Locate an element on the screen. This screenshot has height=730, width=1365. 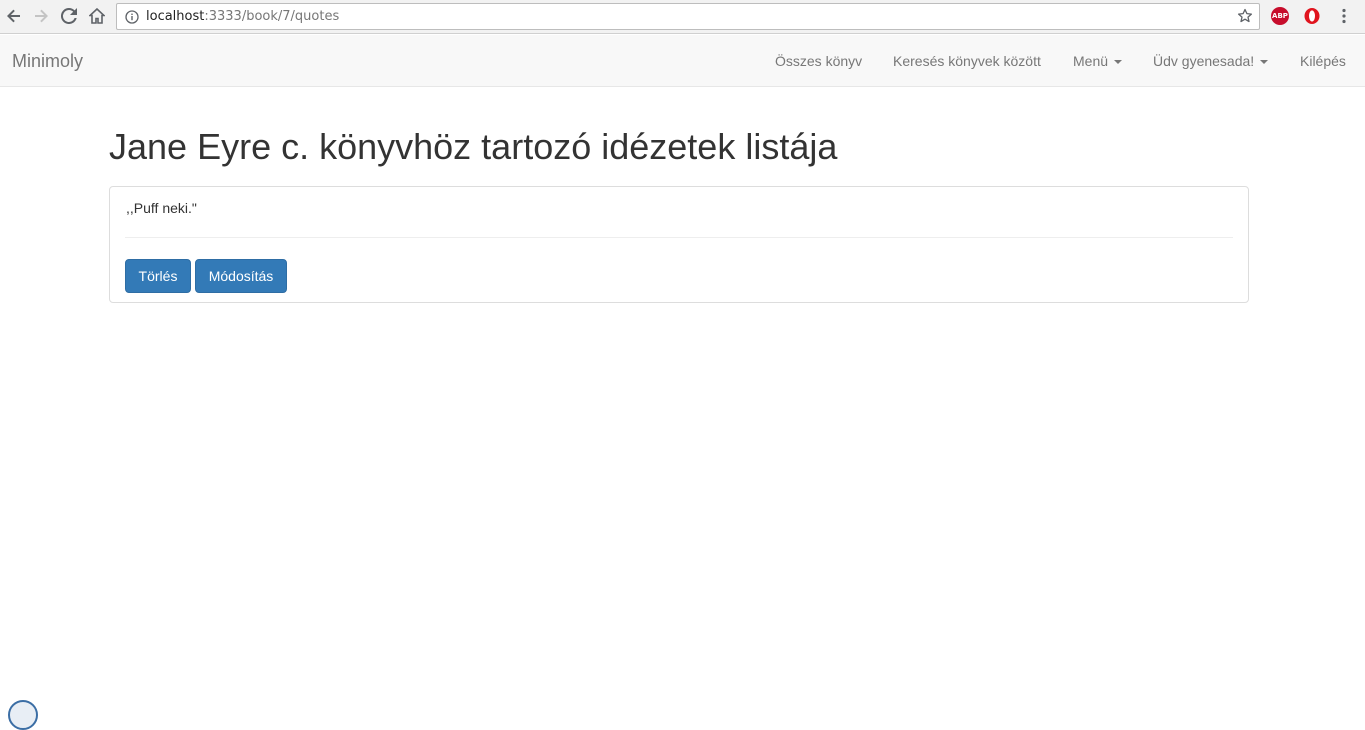
browser-toolbar: localhost:3333/book/7/quotes ABP is located at coordinates (682, 17).